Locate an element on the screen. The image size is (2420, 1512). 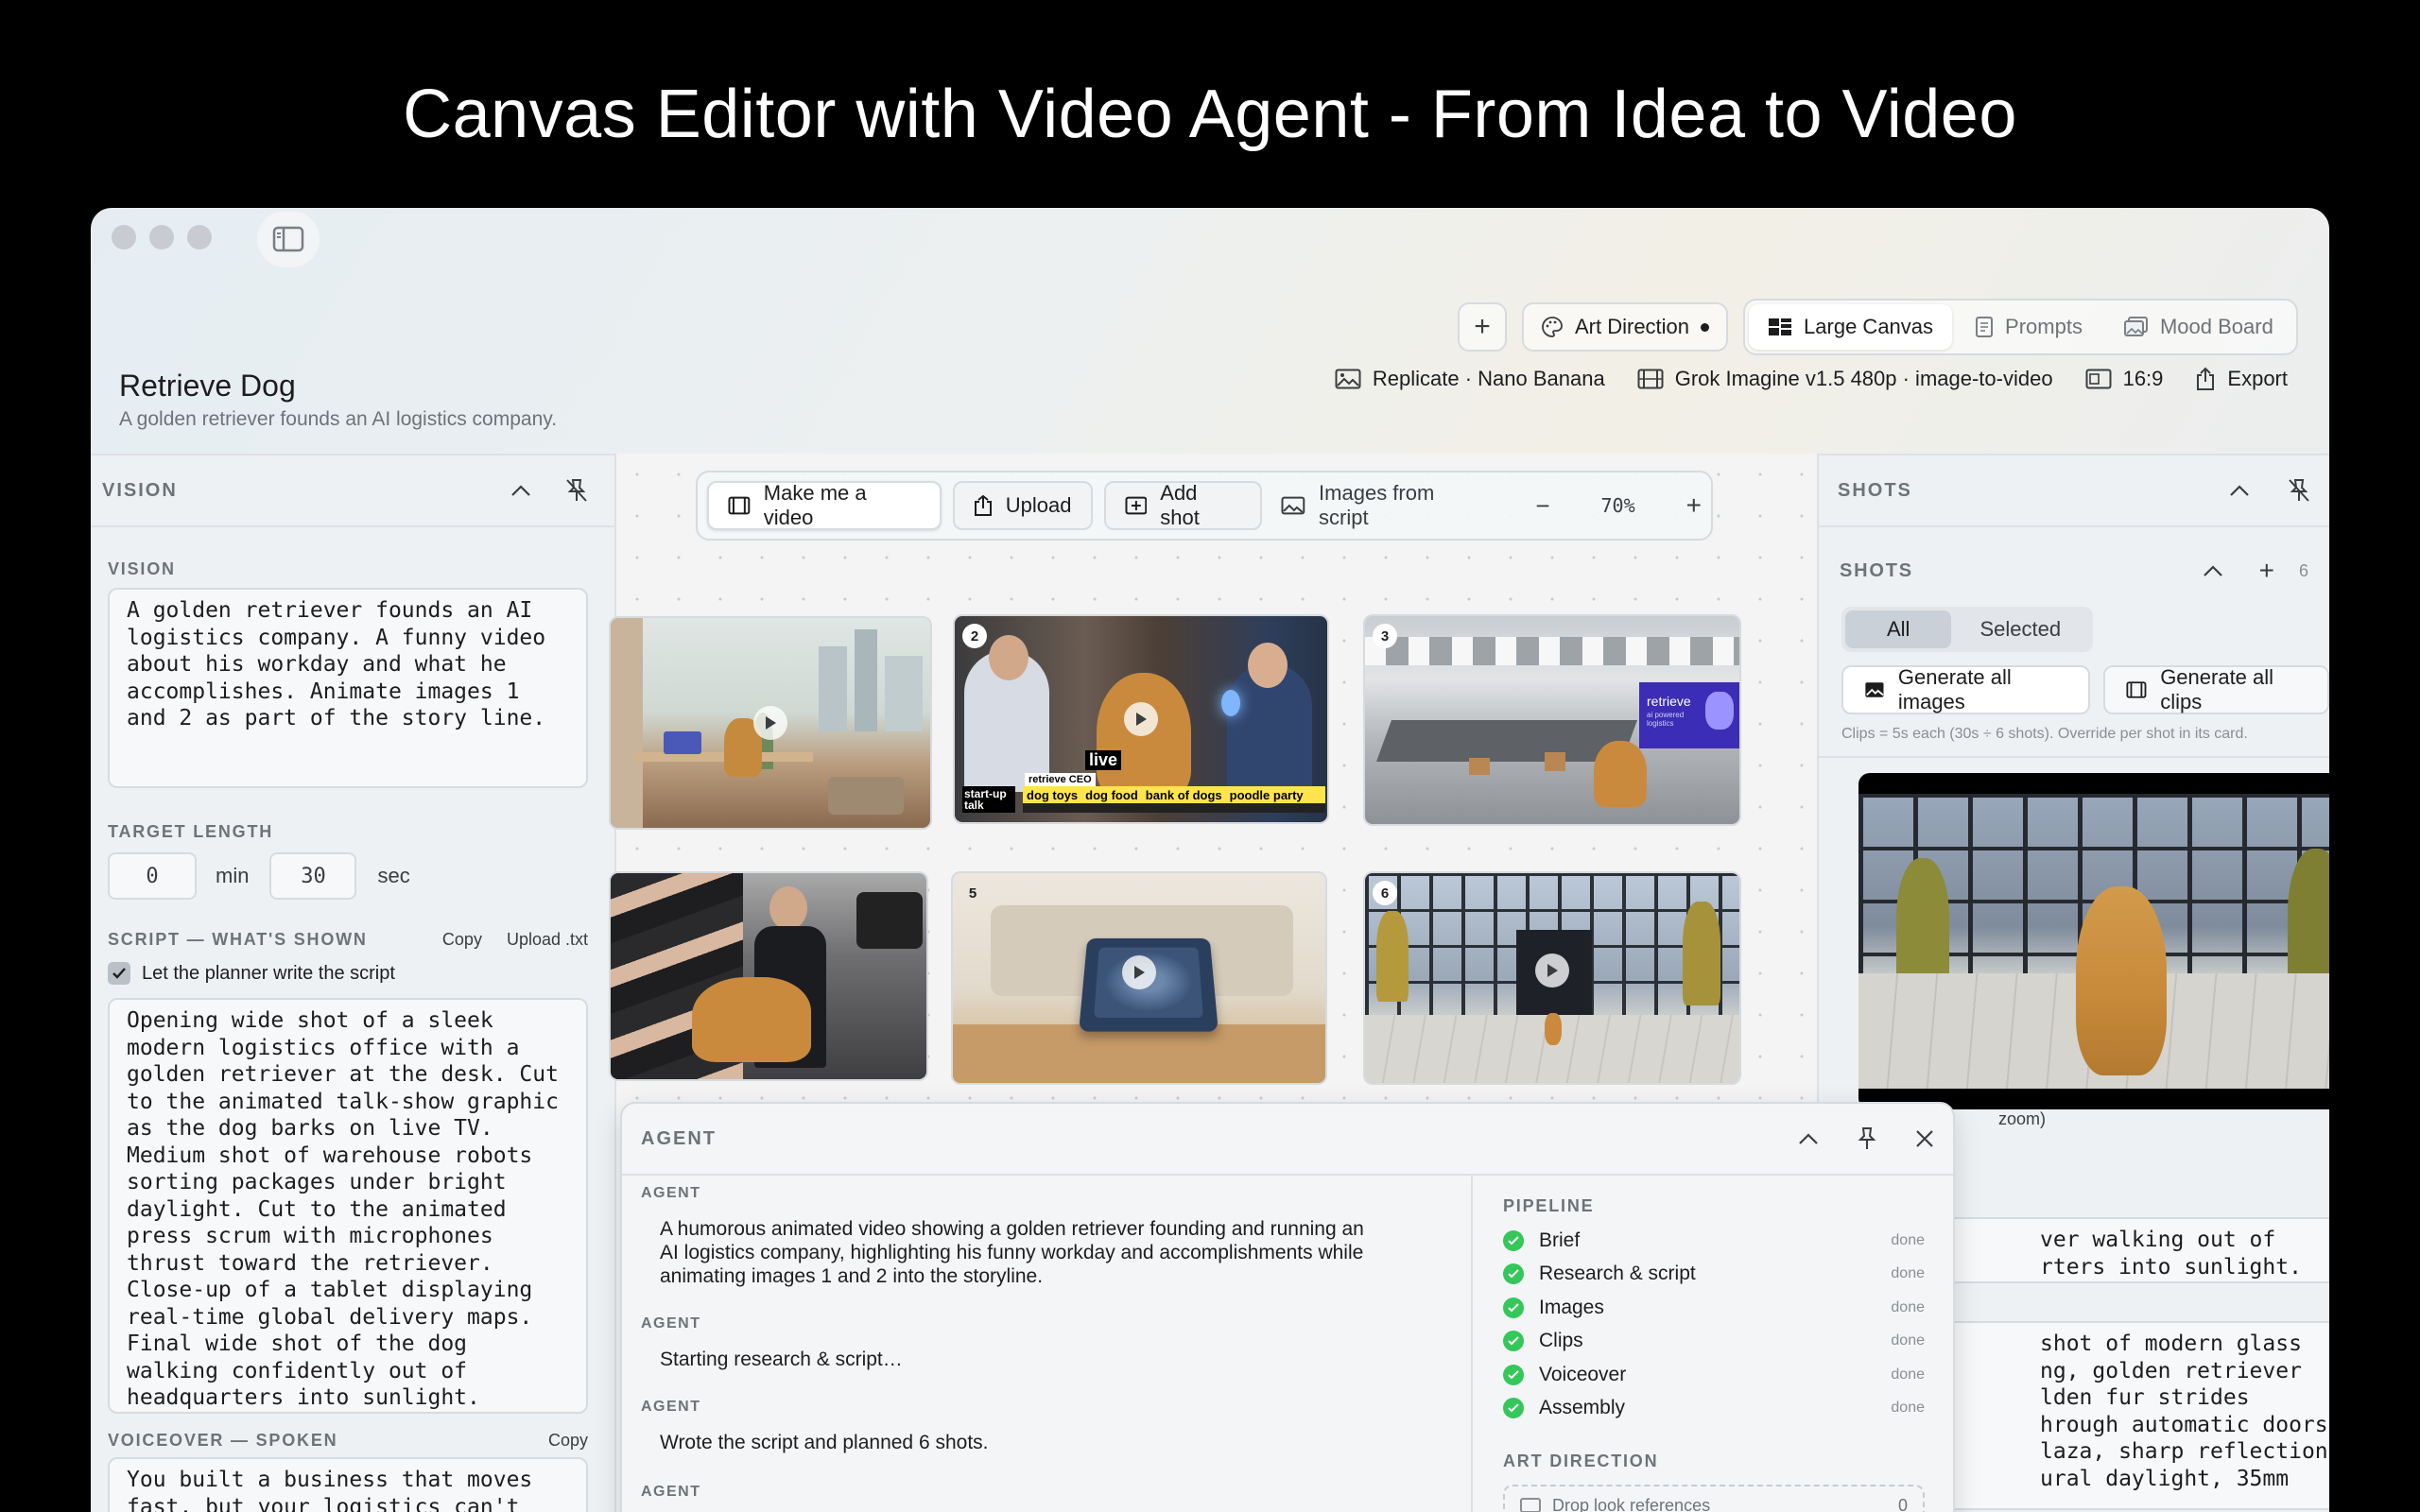
film-icon is located at coordinates (739, 505).